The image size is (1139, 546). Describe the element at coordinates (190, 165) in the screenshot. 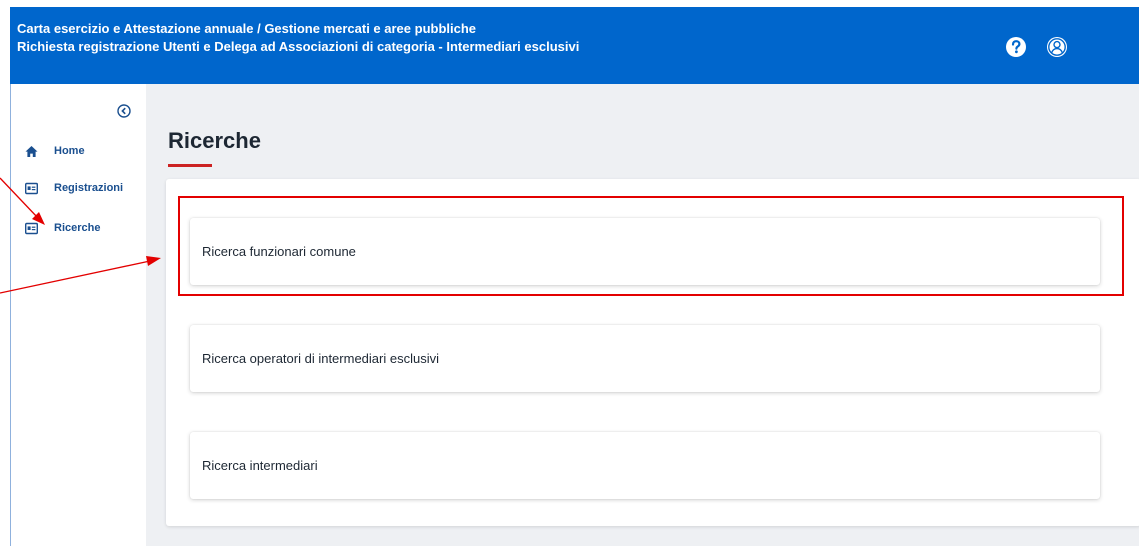

I see `title-underline` at that location.